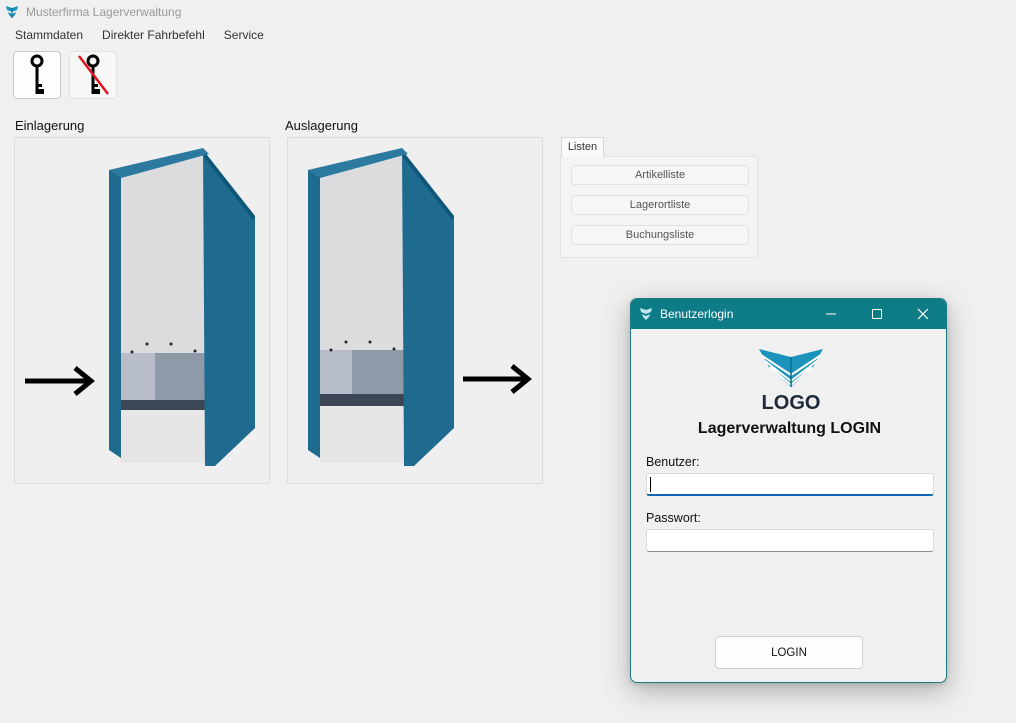 This screenshot has height=723, width=1016. I want to click on login-heading: Lagerverwaltung LOGIN, so click(789, 428).